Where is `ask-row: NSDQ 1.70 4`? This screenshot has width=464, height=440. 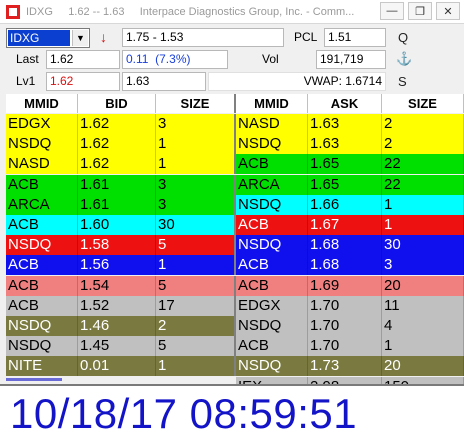 ask-row: NSDQ 1.70 4 is located at coordinates (350, 326).